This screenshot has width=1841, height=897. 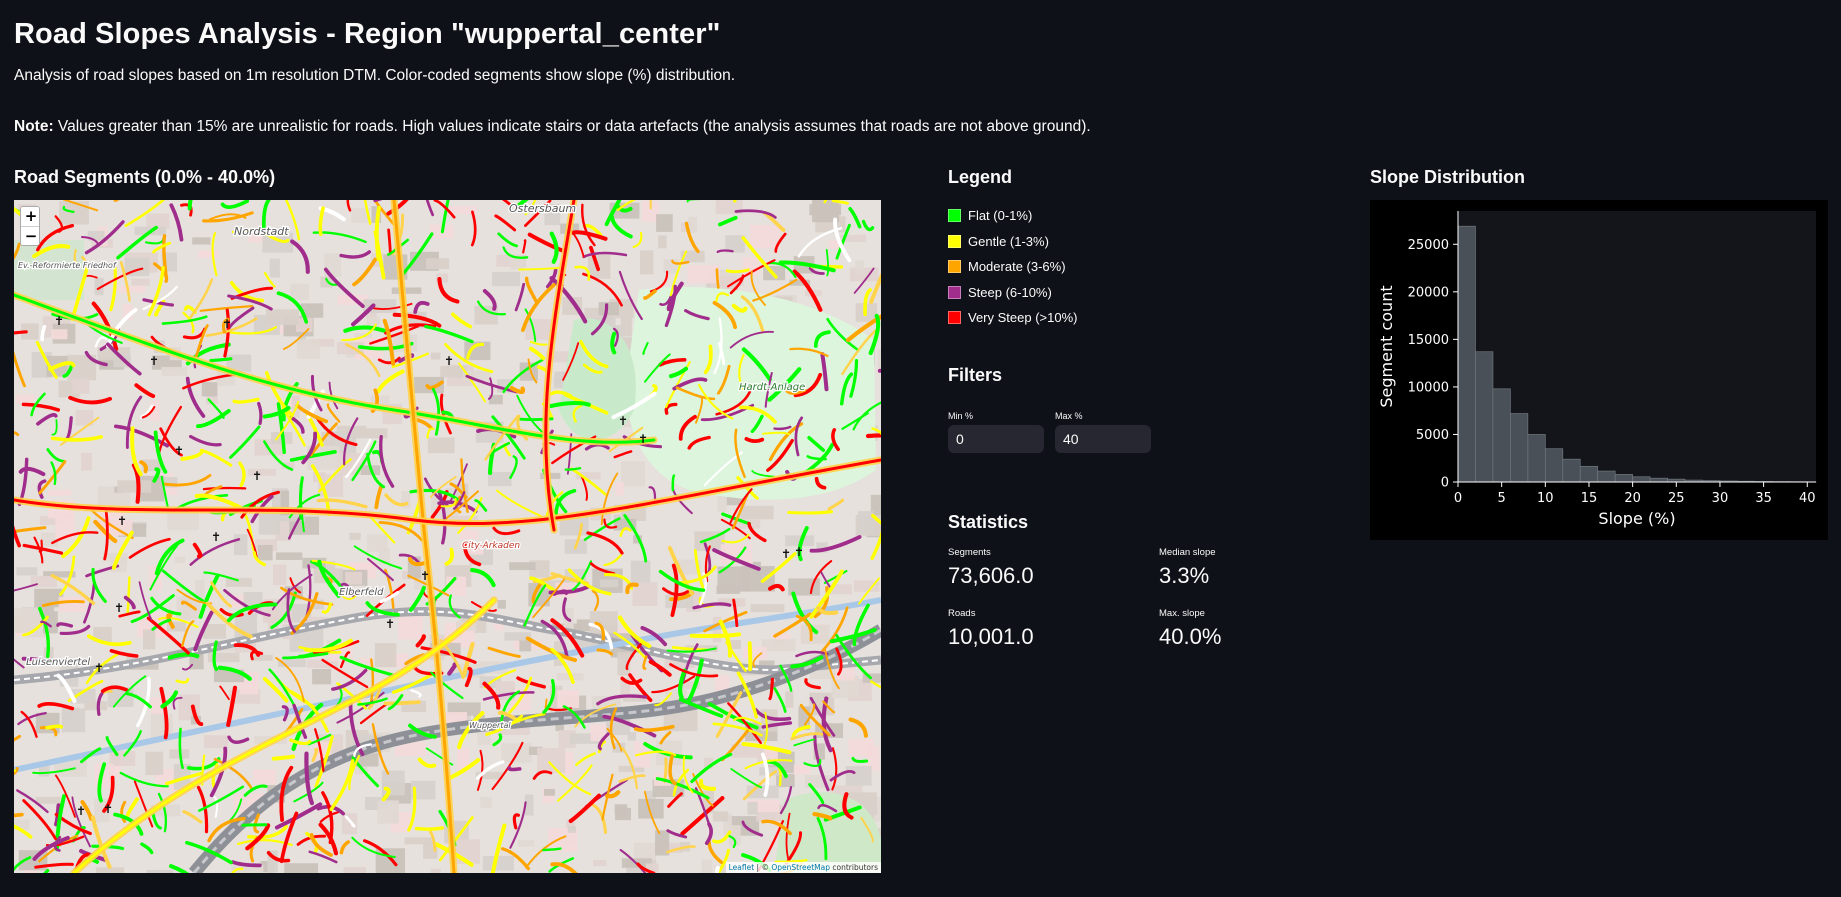 I want to click on legend-item-moderate: Moderate (3-6%), so click(x=1012, y=267).